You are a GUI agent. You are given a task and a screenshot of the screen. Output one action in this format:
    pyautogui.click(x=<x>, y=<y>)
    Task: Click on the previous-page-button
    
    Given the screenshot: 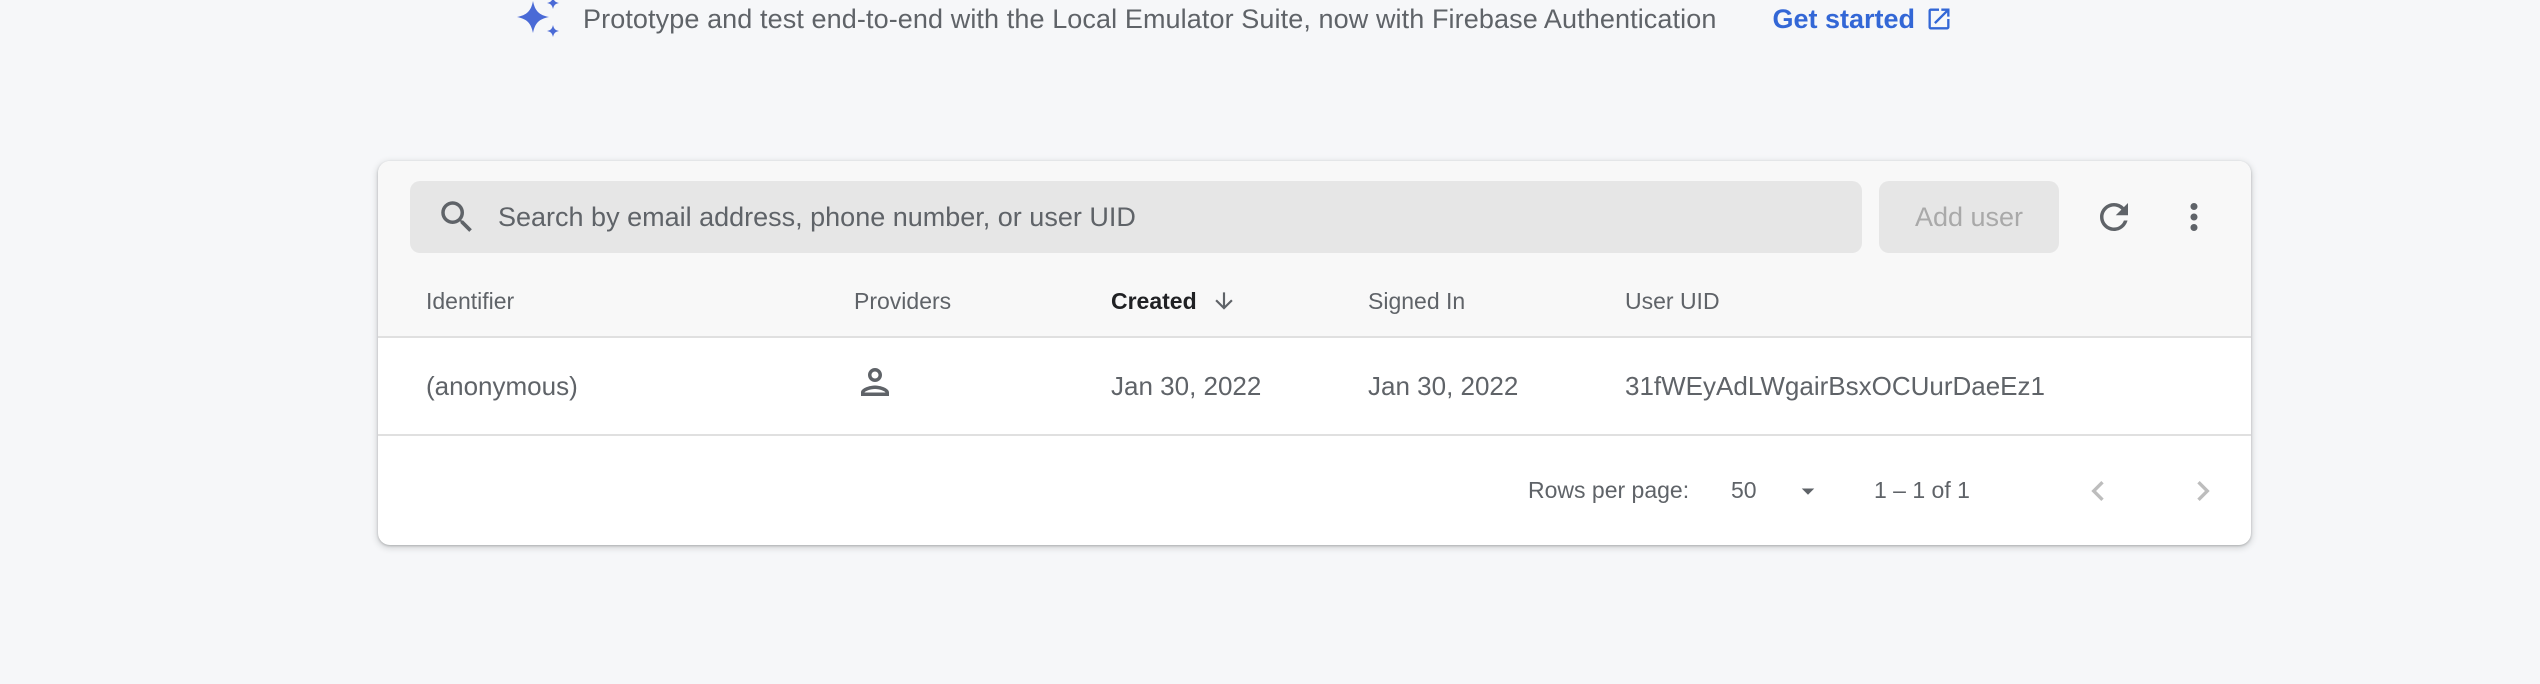 What is the action you would take?
    pyautogui.click(x=2098, y=490)
    